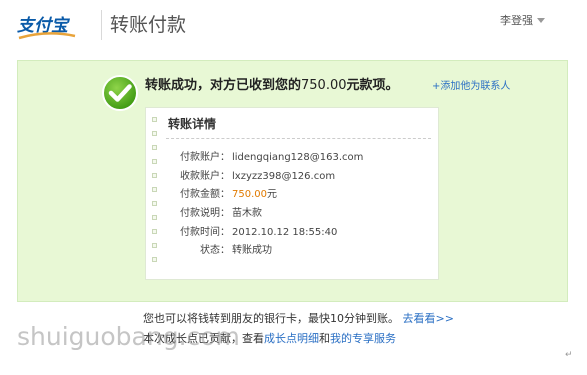 This screenshot has width=587, height=375. What do you see at coordinates (298, 157) in the screenshot?
I see `detail-value: lidengqiang128@163.com` at bounding box center [298, 157].